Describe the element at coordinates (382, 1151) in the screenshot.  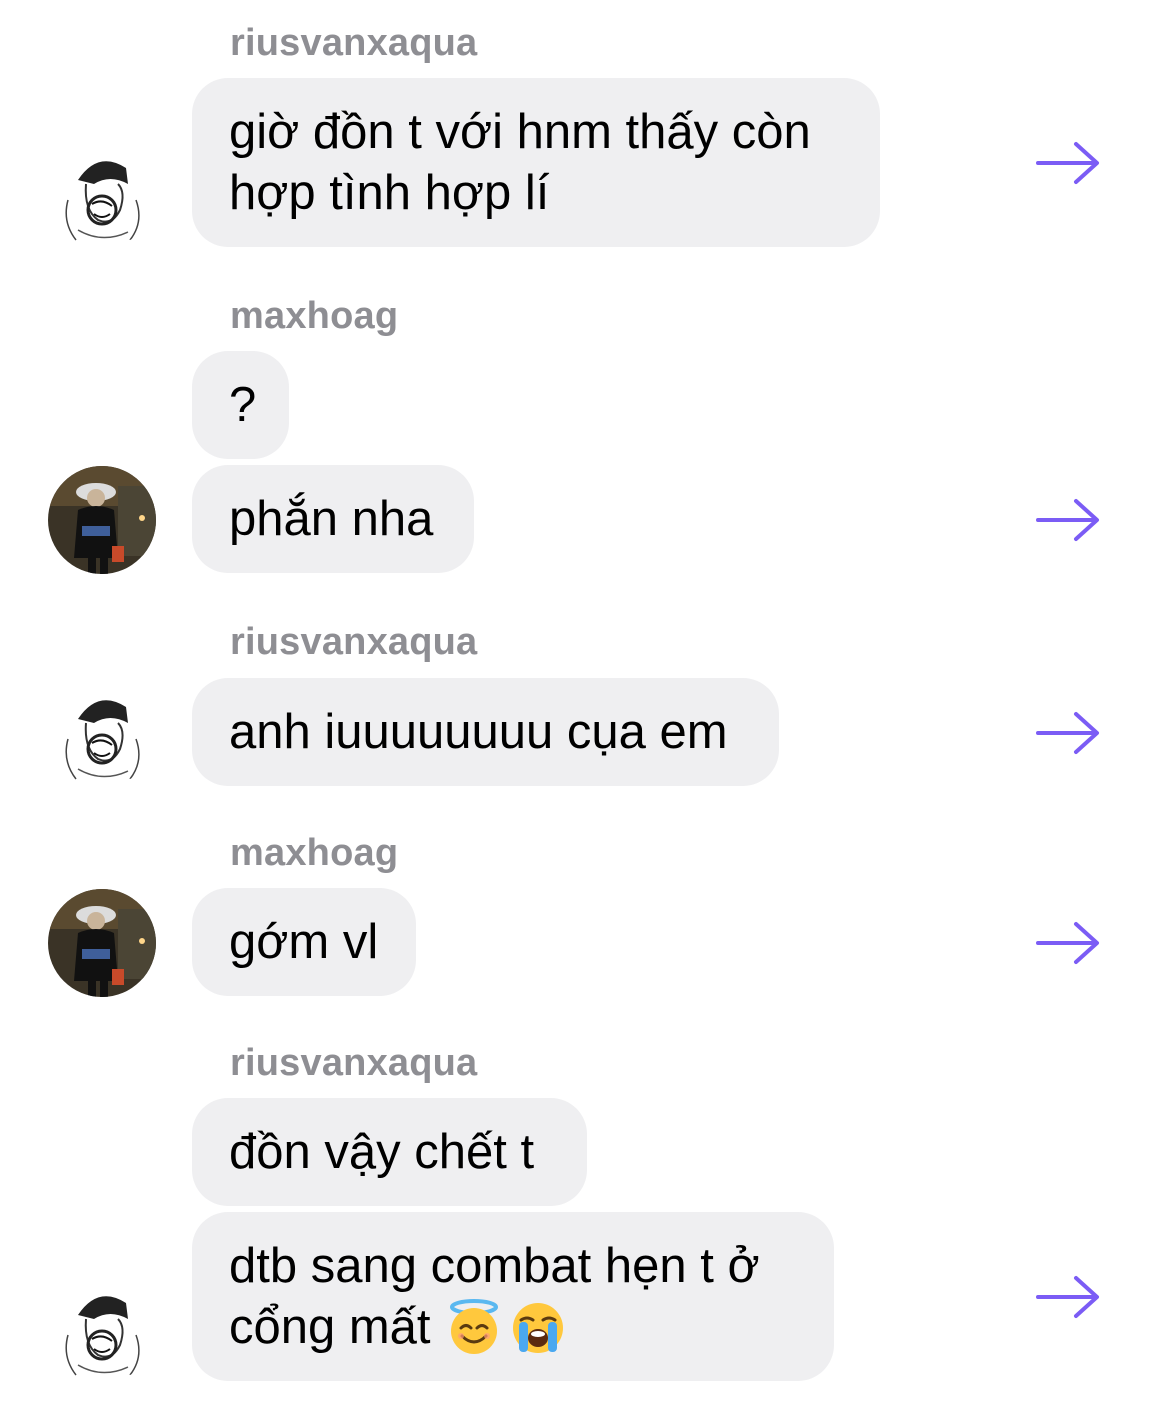
I see `message-text: đồn vậy chết t` at that location.